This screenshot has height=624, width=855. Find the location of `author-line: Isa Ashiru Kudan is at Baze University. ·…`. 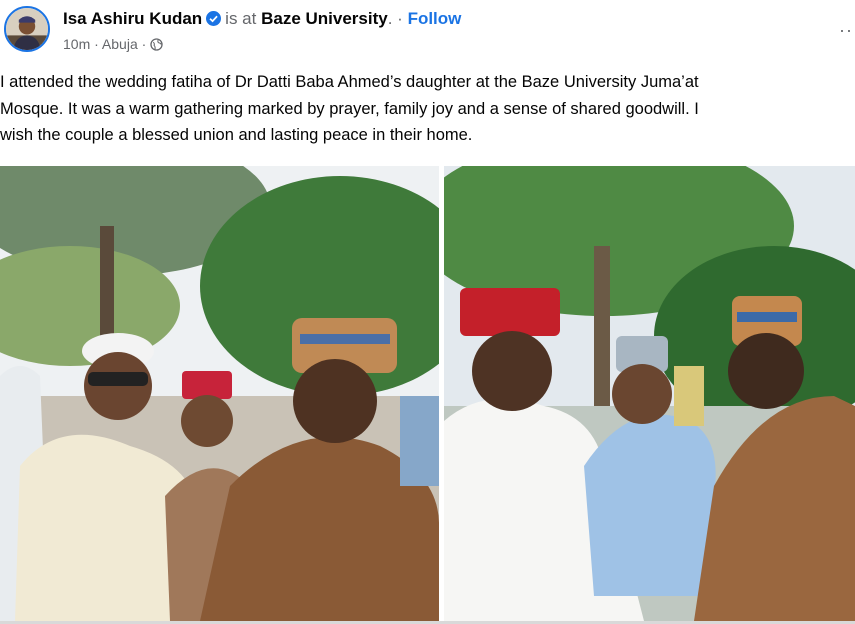

author-line: Isa Ashiru Kudan is at Baze University. ·… is located at coordinates (262, 19).